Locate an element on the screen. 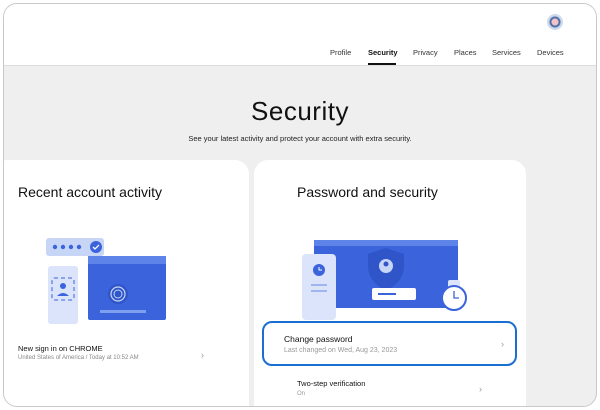 Image resolution: width=600 pixels, height=410 pixels. tab-profile: Profile is located at coordinates (340, 52).